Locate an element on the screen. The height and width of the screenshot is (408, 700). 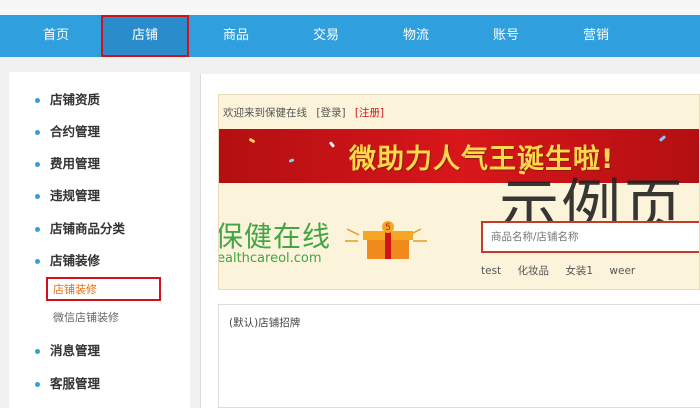
main-nav: 首页 店铺 商品 交易 物流 账号 营销 is located at coordinates (350, 36).